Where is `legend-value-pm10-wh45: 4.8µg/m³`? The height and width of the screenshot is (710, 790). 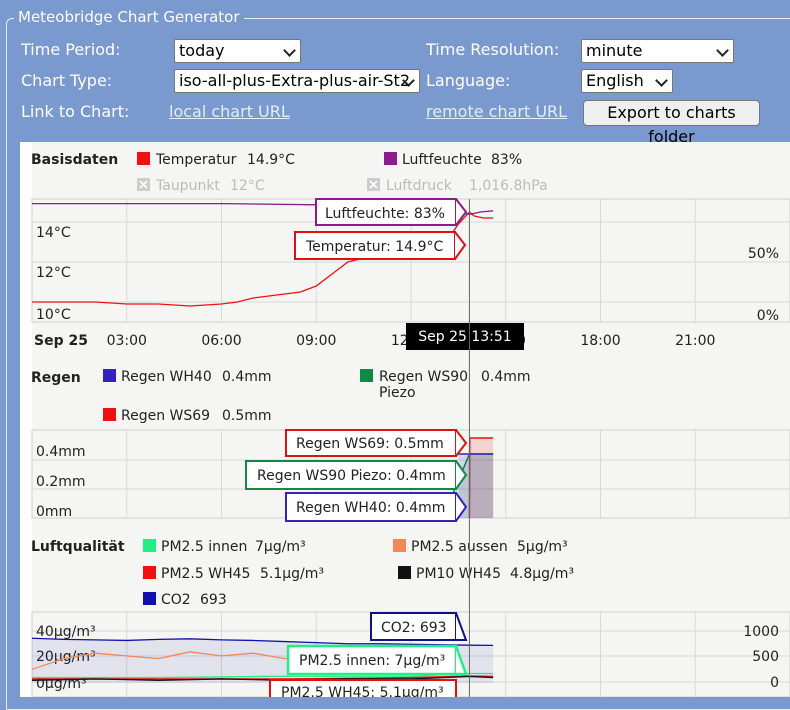 legend-value-pm10-wh45: 4.8µg/m³ is located at coordinates (542, 574).